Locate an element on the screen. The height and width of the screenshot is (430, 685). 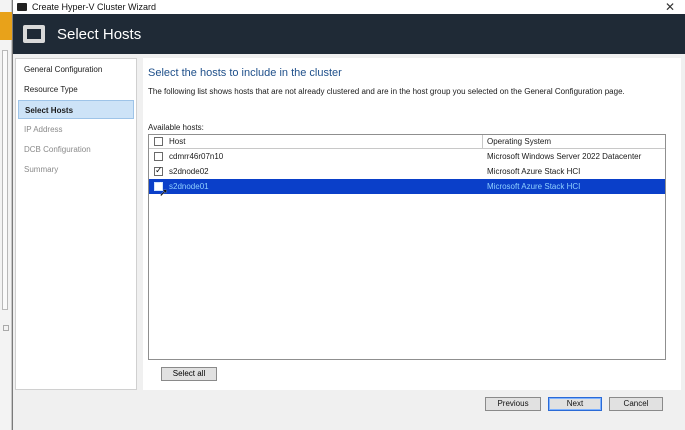
server-wizard-icon is located at coordinates (34, 34).